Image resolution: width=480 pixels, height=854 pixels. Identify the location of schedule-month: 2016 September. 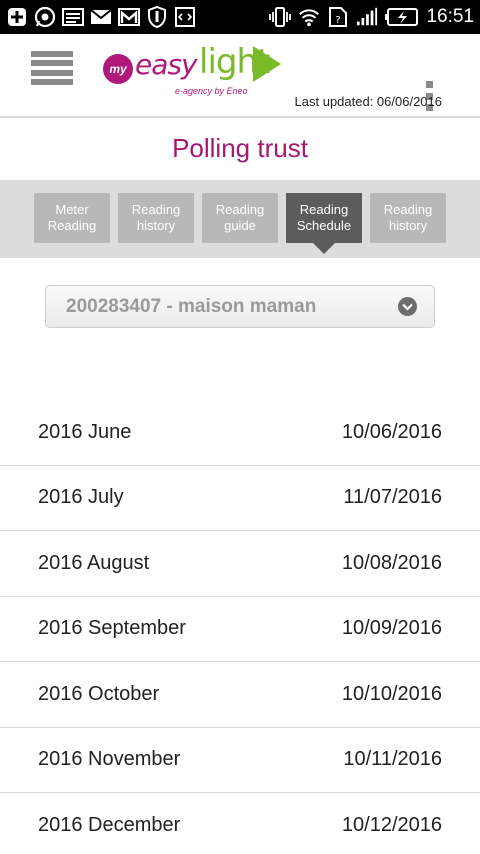
(112, 628).